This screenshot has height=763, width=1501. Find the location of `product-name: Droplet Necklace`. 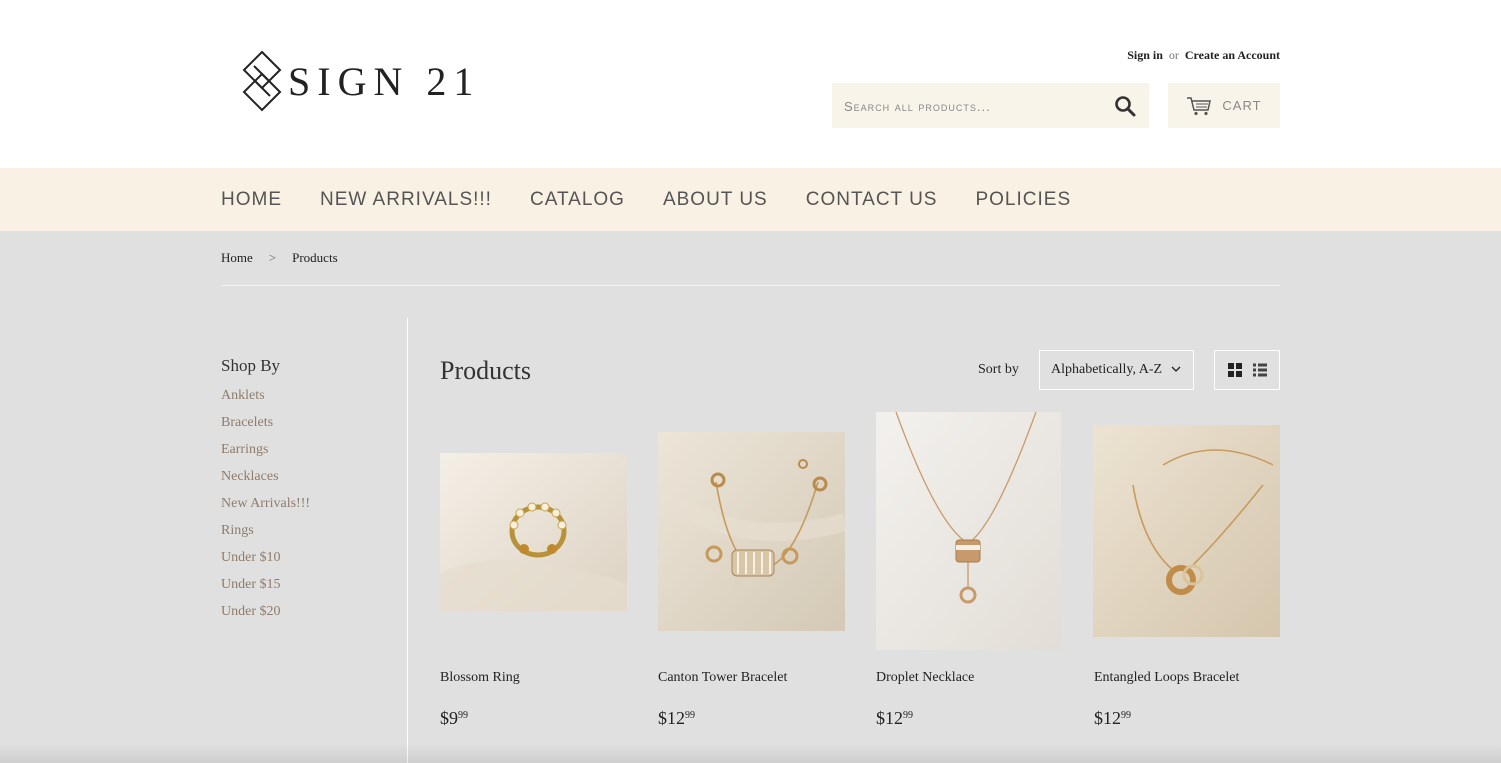

product-name: Droplet Necklace is located at coordinates (925, 678).